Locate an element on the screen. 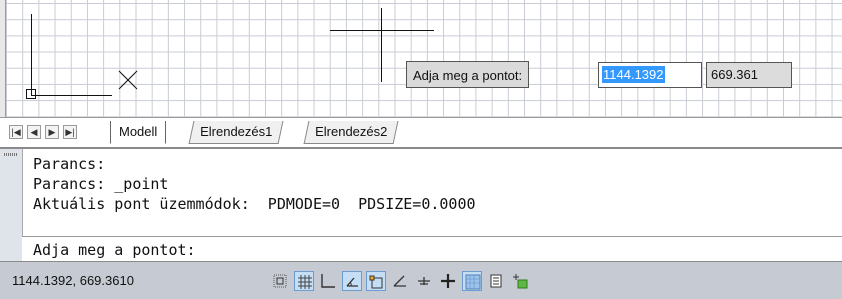  dynamic-input-y-field: 669.361 is located at coordinates (749, 75).